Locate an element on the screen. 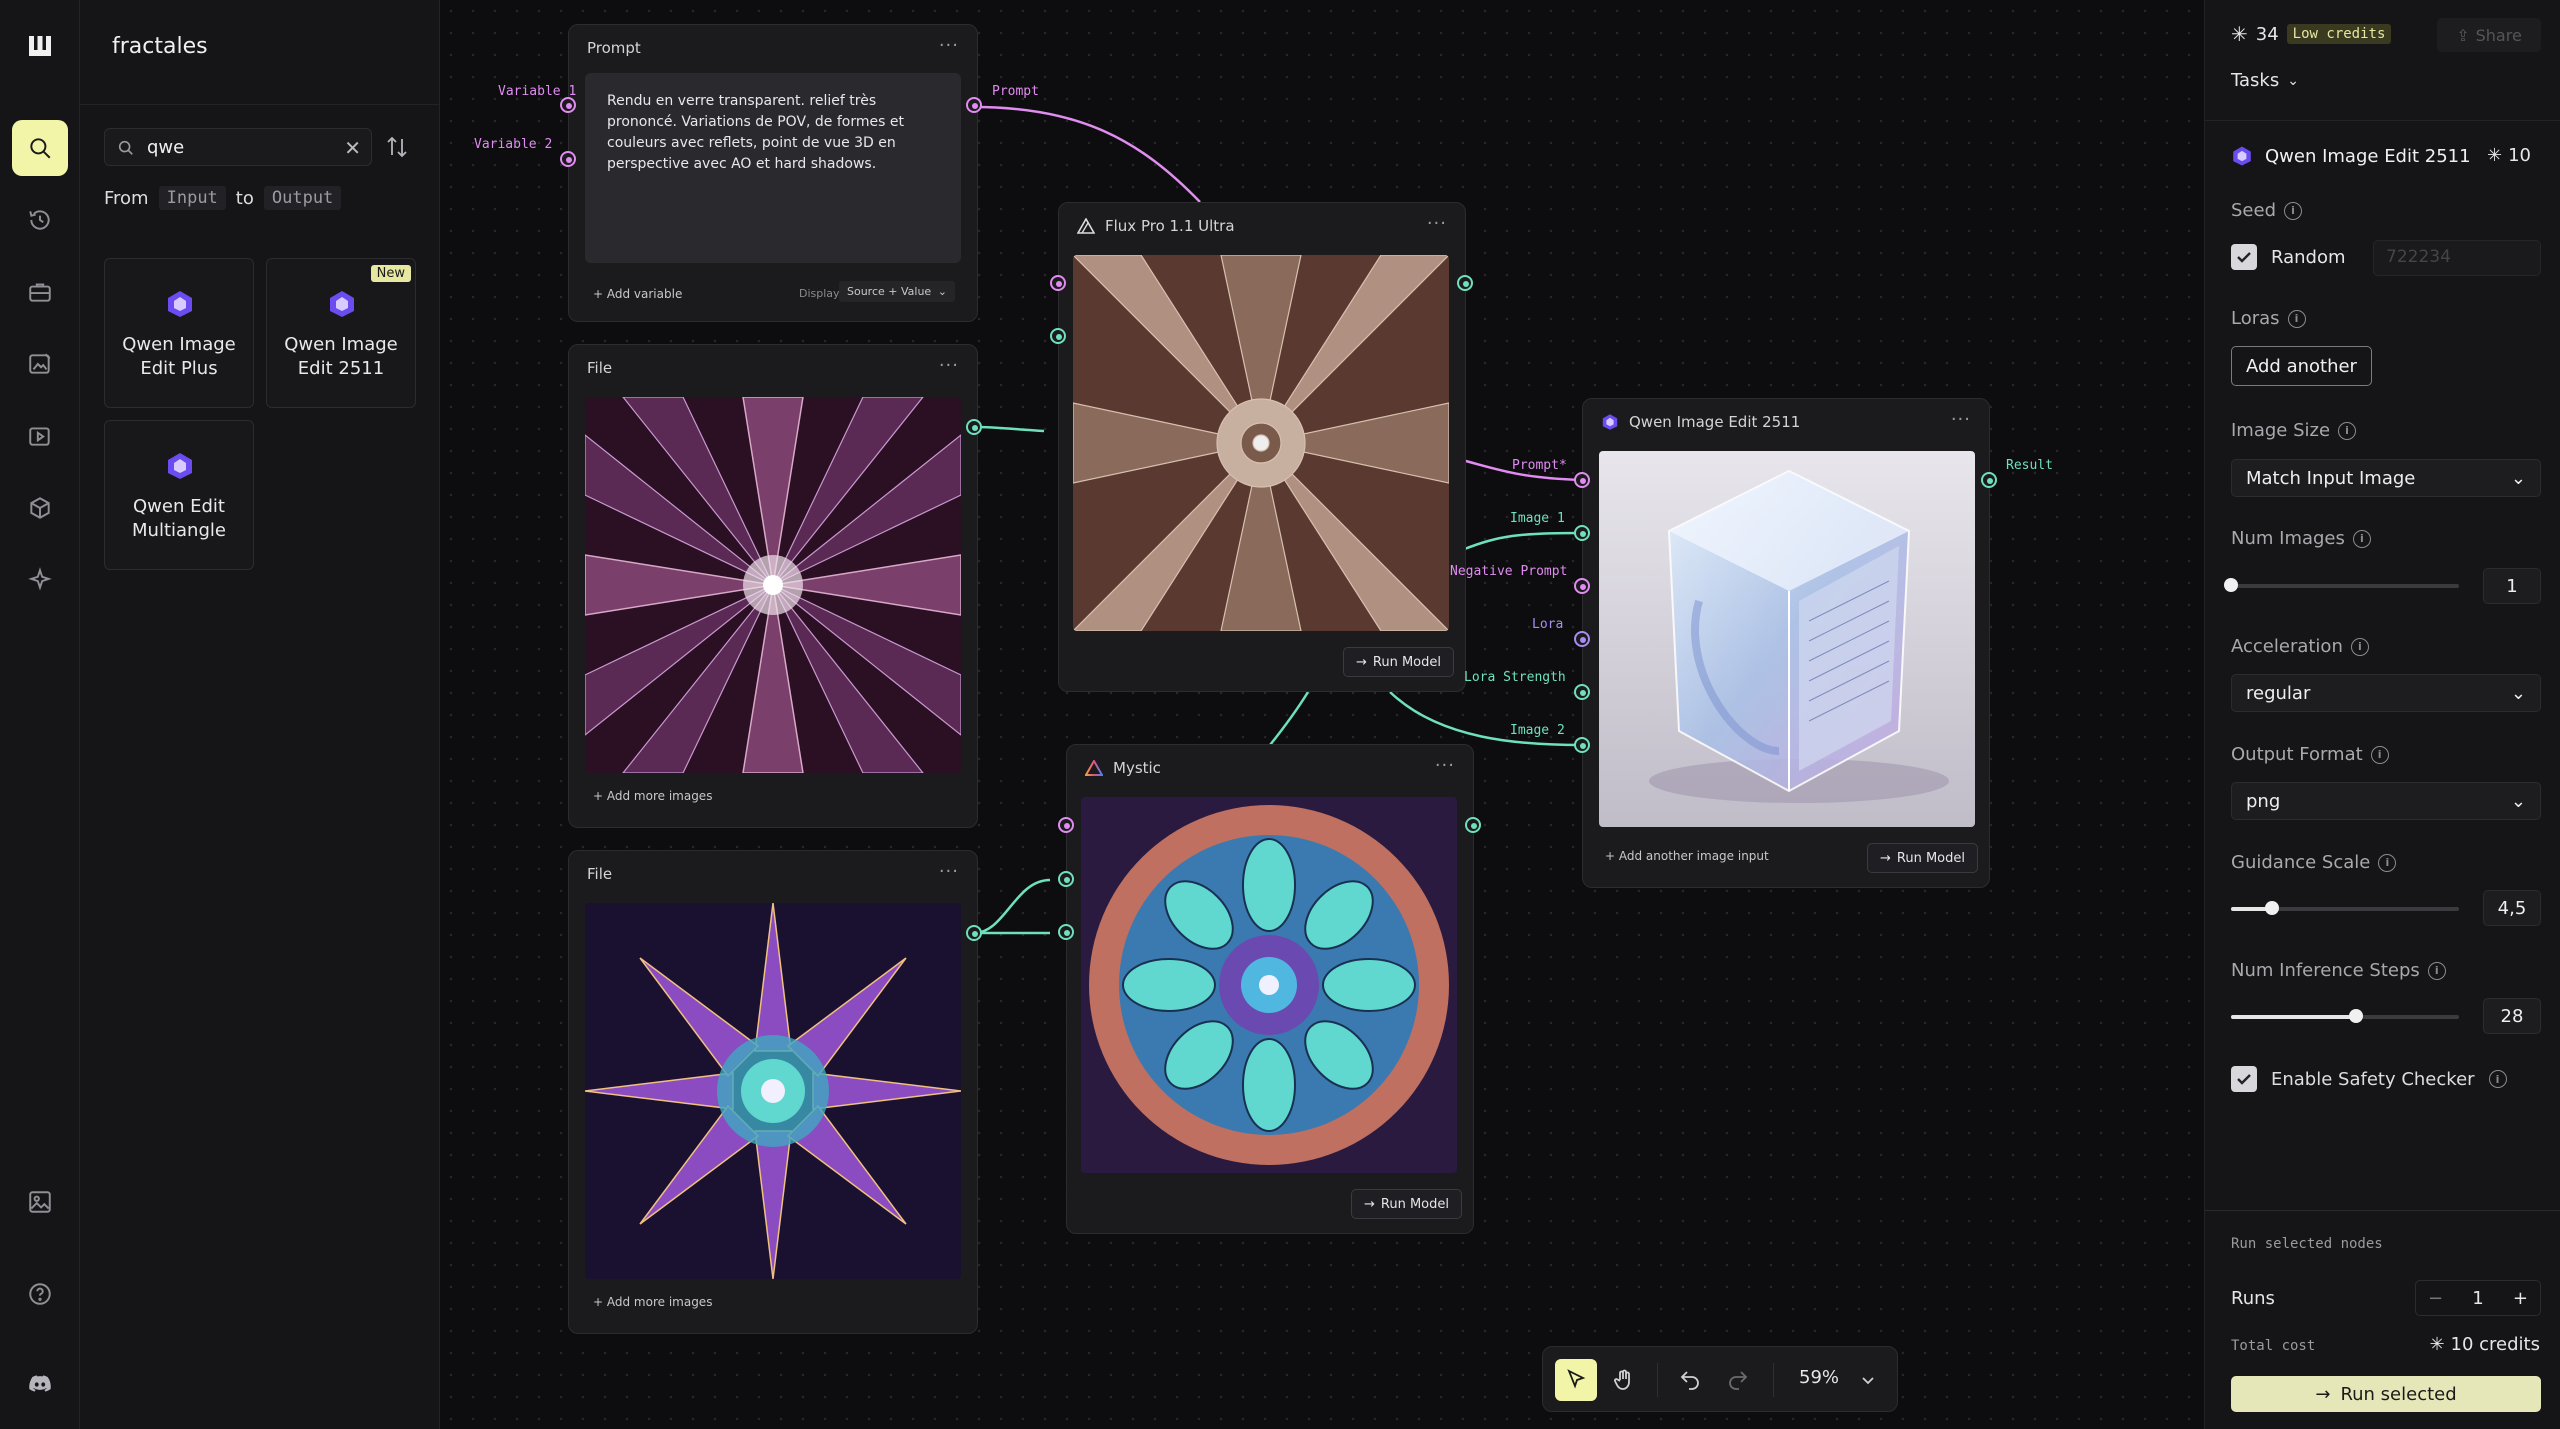 The height and width of the screenshot is (1429, 2560). runs-stepper: − 1 + is located at coordinates (2478, 1298).